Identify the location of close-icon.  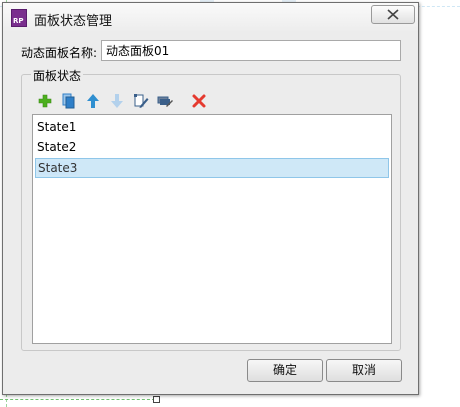
(393, 14).